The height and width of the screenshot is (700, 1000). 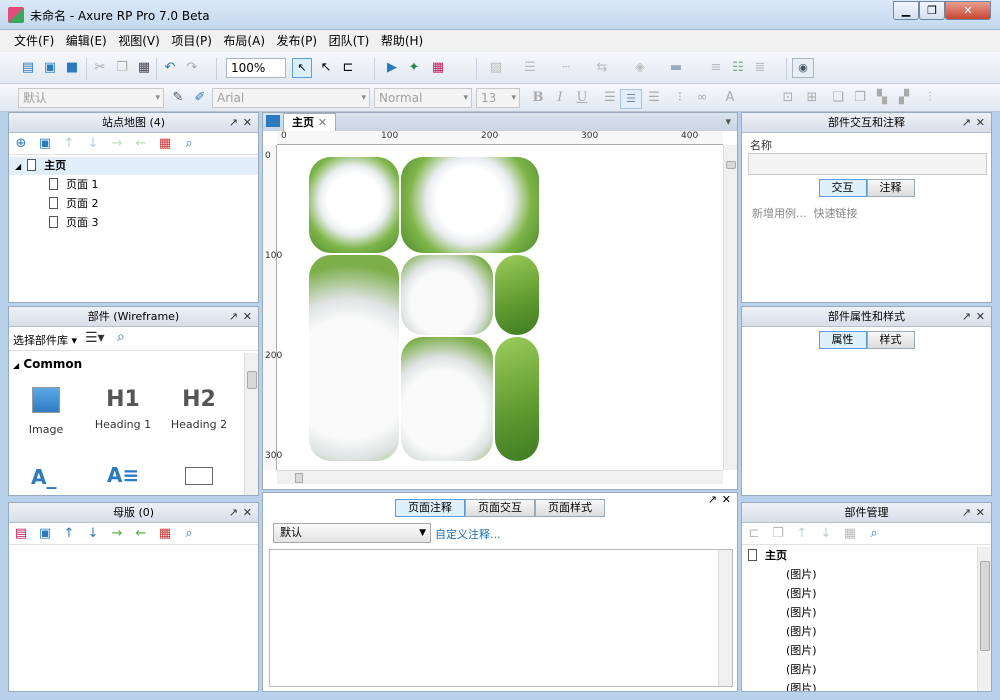 What do you see at coordinates (178, 98) in the screenshot?
I see `style-manager-icon: ✎` at bounding box center [178, 98].